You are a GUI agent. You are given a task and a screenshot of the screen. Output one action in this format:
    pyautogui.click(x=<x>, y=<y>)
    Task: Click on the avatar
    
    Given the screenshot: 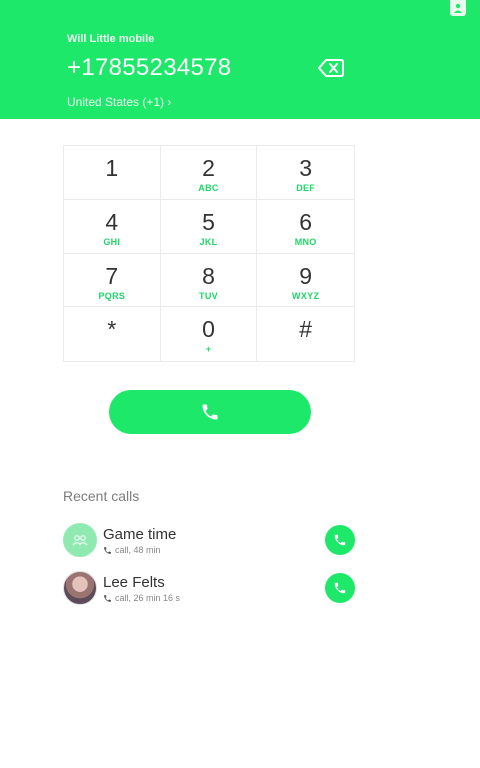 What is the action you would take?
    pyautogui.click(x=80, y=588)
    